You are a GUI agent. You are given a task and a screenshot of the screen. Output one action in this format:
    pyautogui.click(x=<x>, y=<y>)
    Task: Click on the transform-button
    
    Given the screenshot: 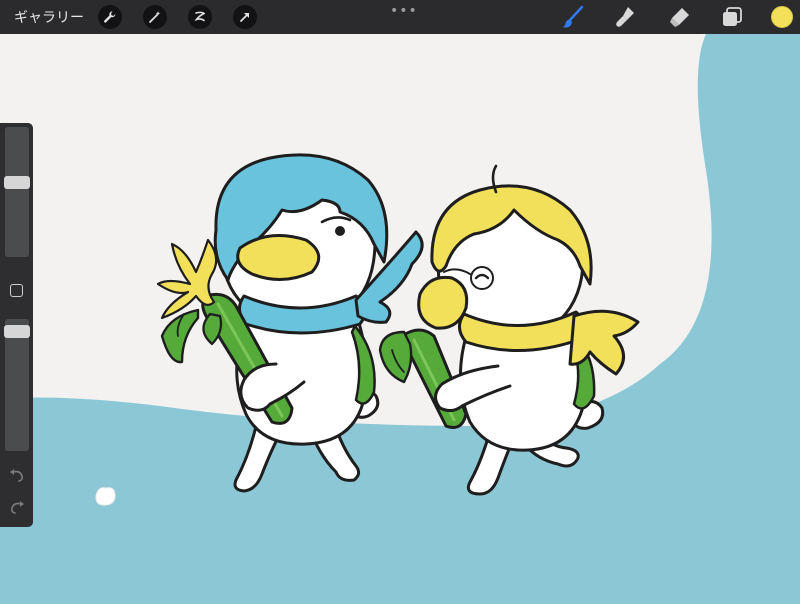 What is the action you would take?
    pyautogui.click(x=245, y=17)
    